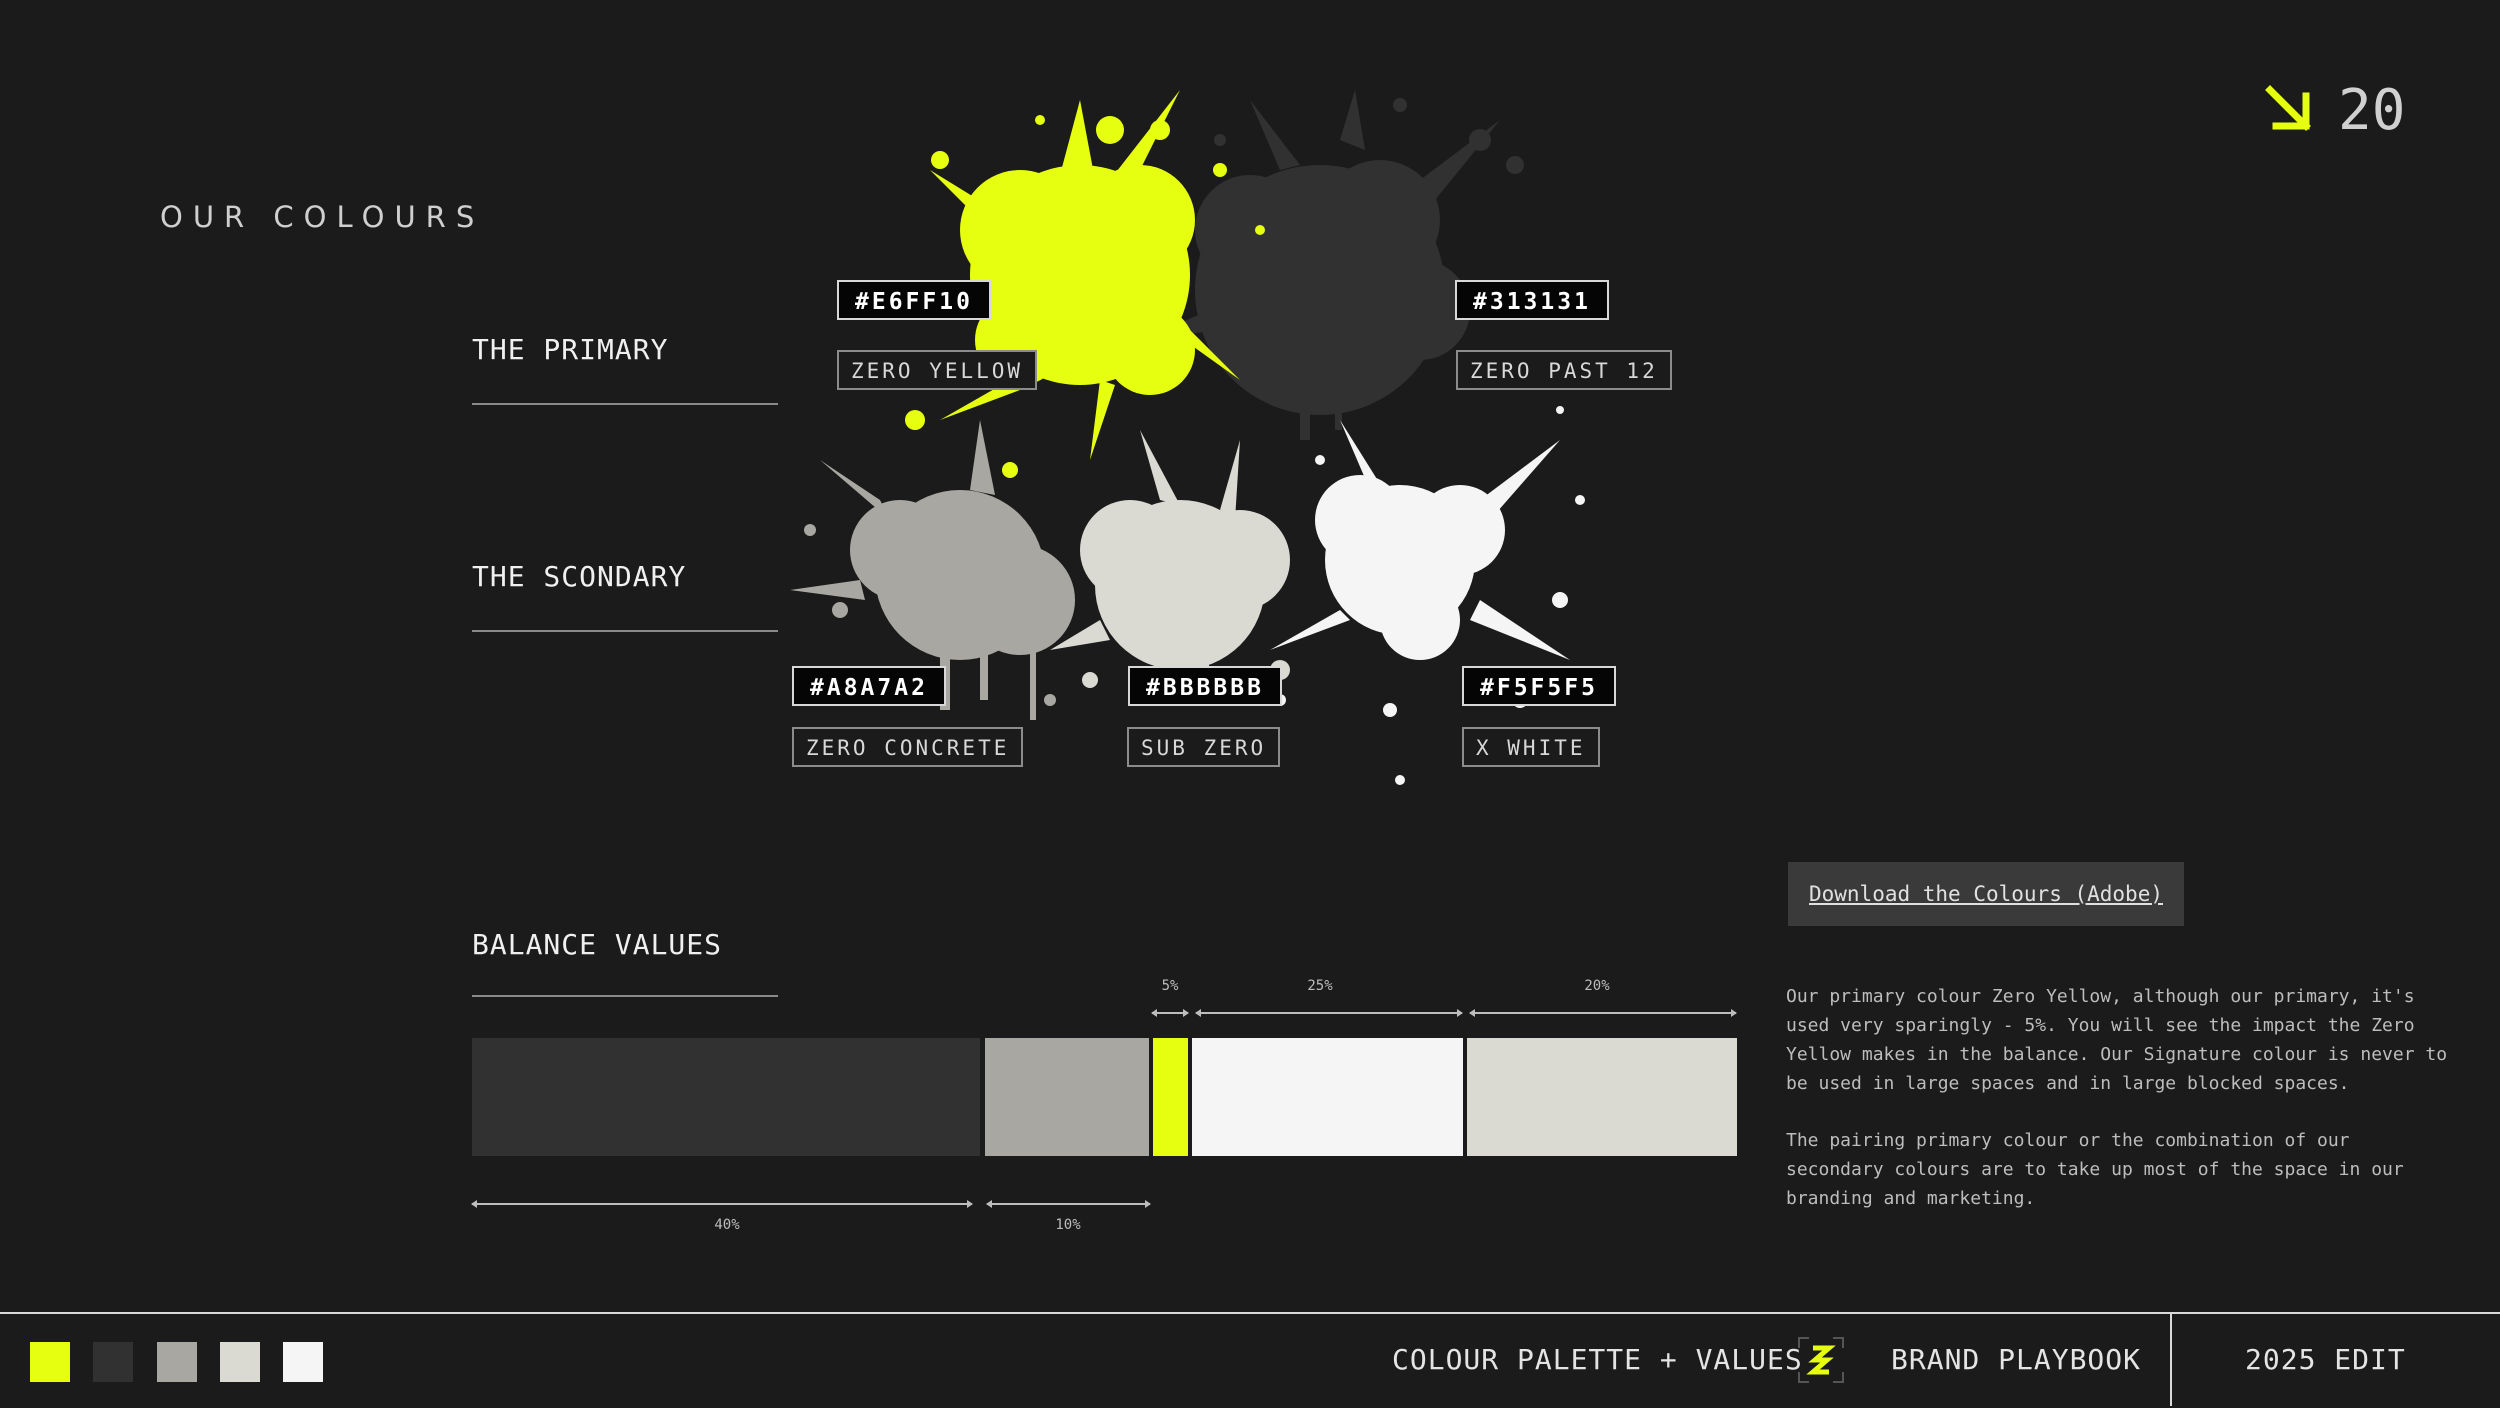 The width and height of the screenshot is (2500, 1408). Describe the element at coordinates (1170, 567) in the screenshot. I see `sub-zero-splatter` at that location.